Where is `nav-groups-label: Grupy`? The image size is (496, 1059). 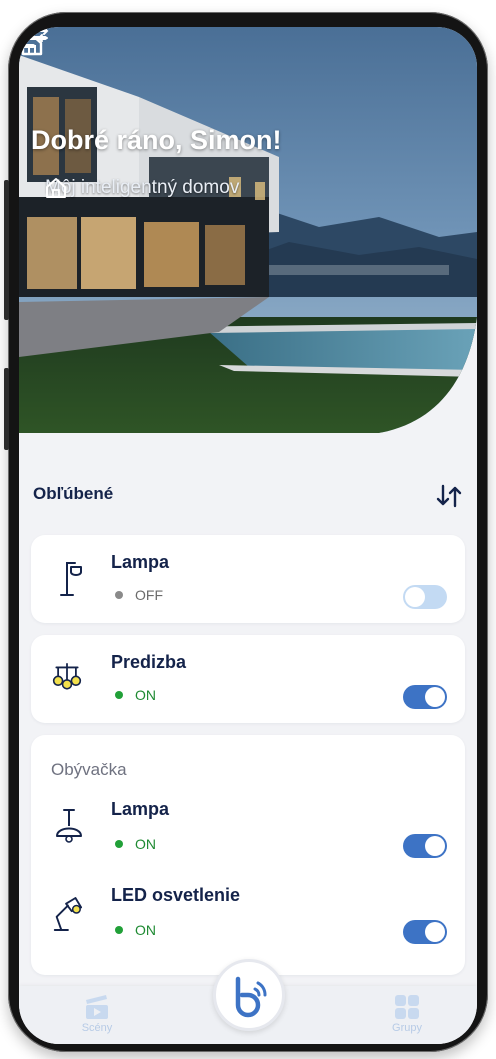 nav-groups-label: Grupy is located at coordinates (407, 1028).